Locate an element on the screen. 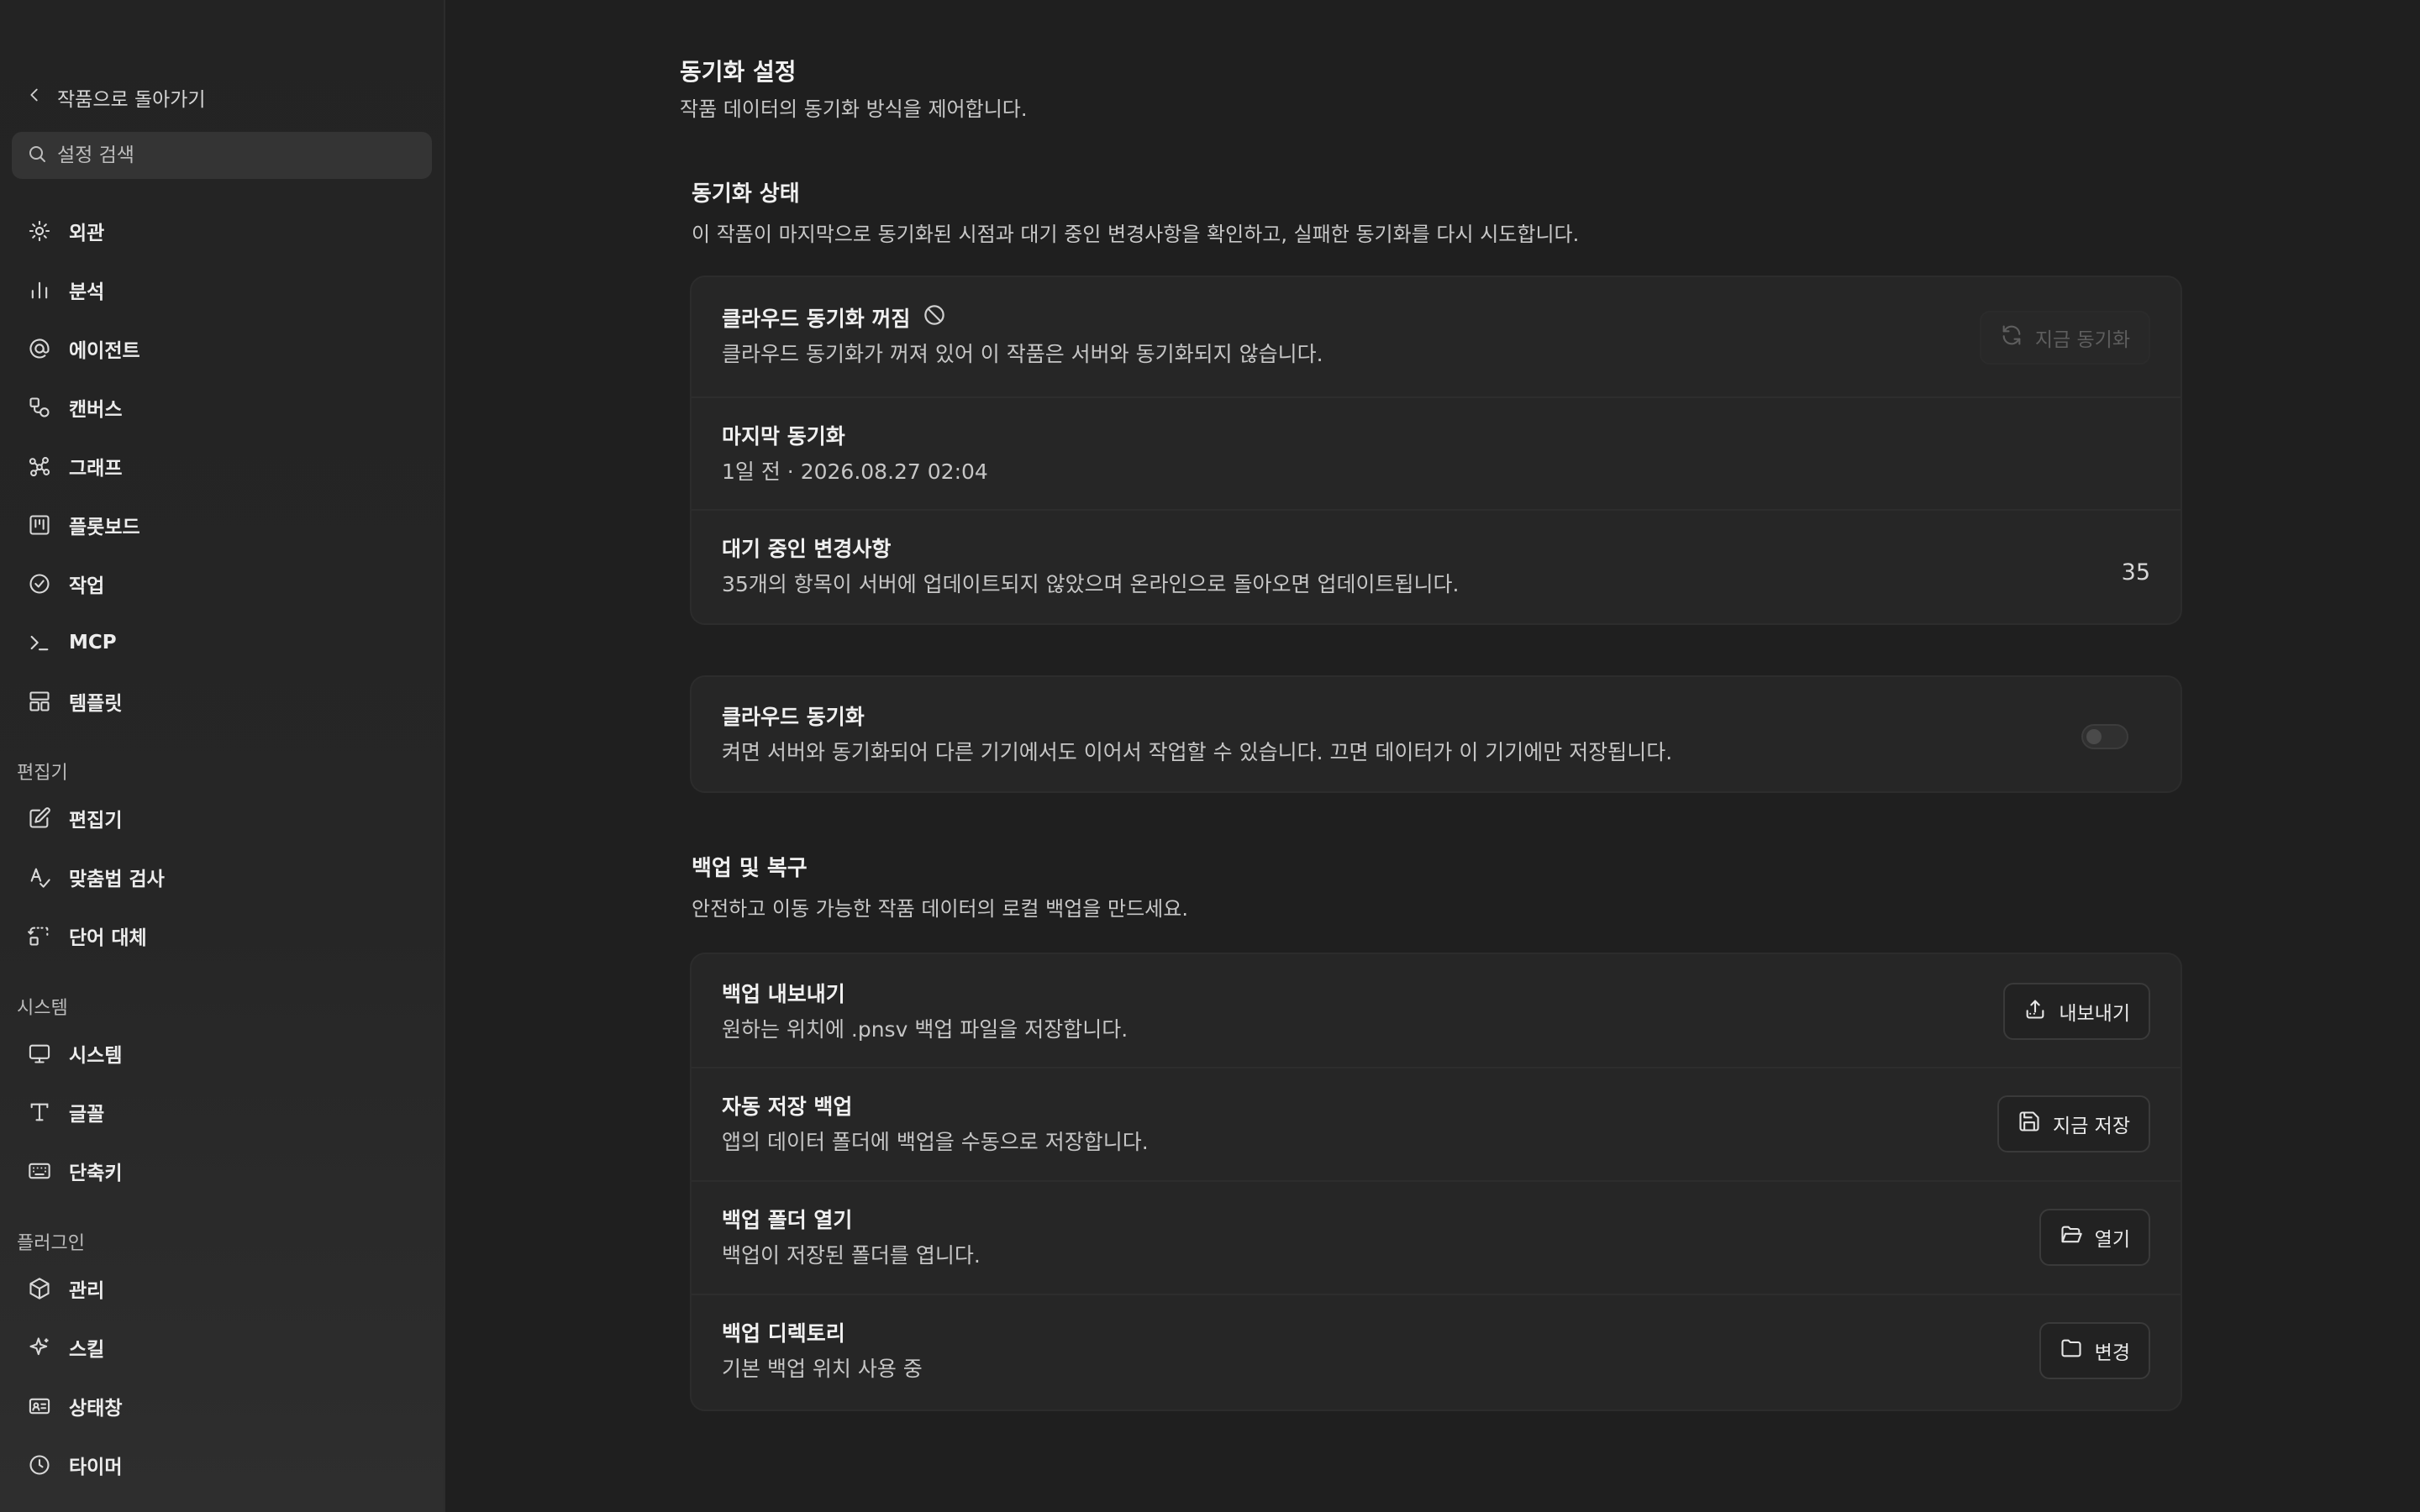 The image size is (2420, 1512). save-now-button: 지금 저장 is located at coordinates (2073, 1123).